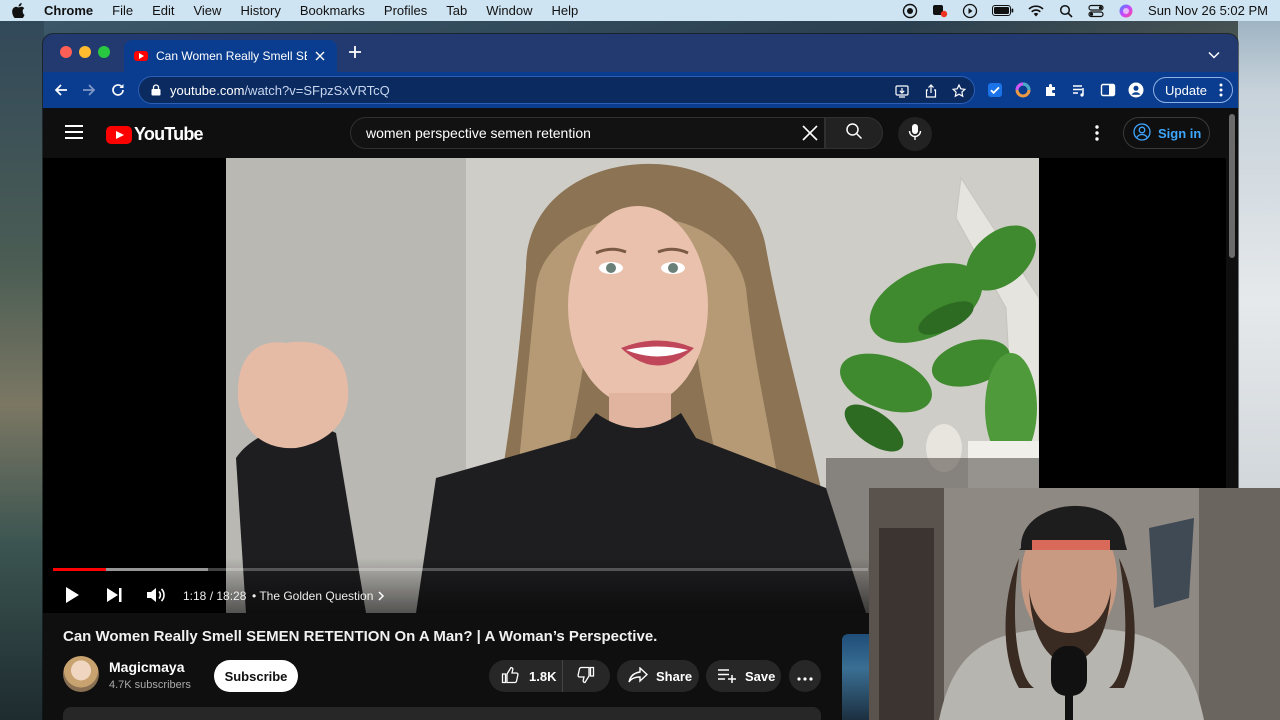 This screenshot has width=1280, height=720. I want to click on time-display: 1:18 / 18:28, so click(215, 596).